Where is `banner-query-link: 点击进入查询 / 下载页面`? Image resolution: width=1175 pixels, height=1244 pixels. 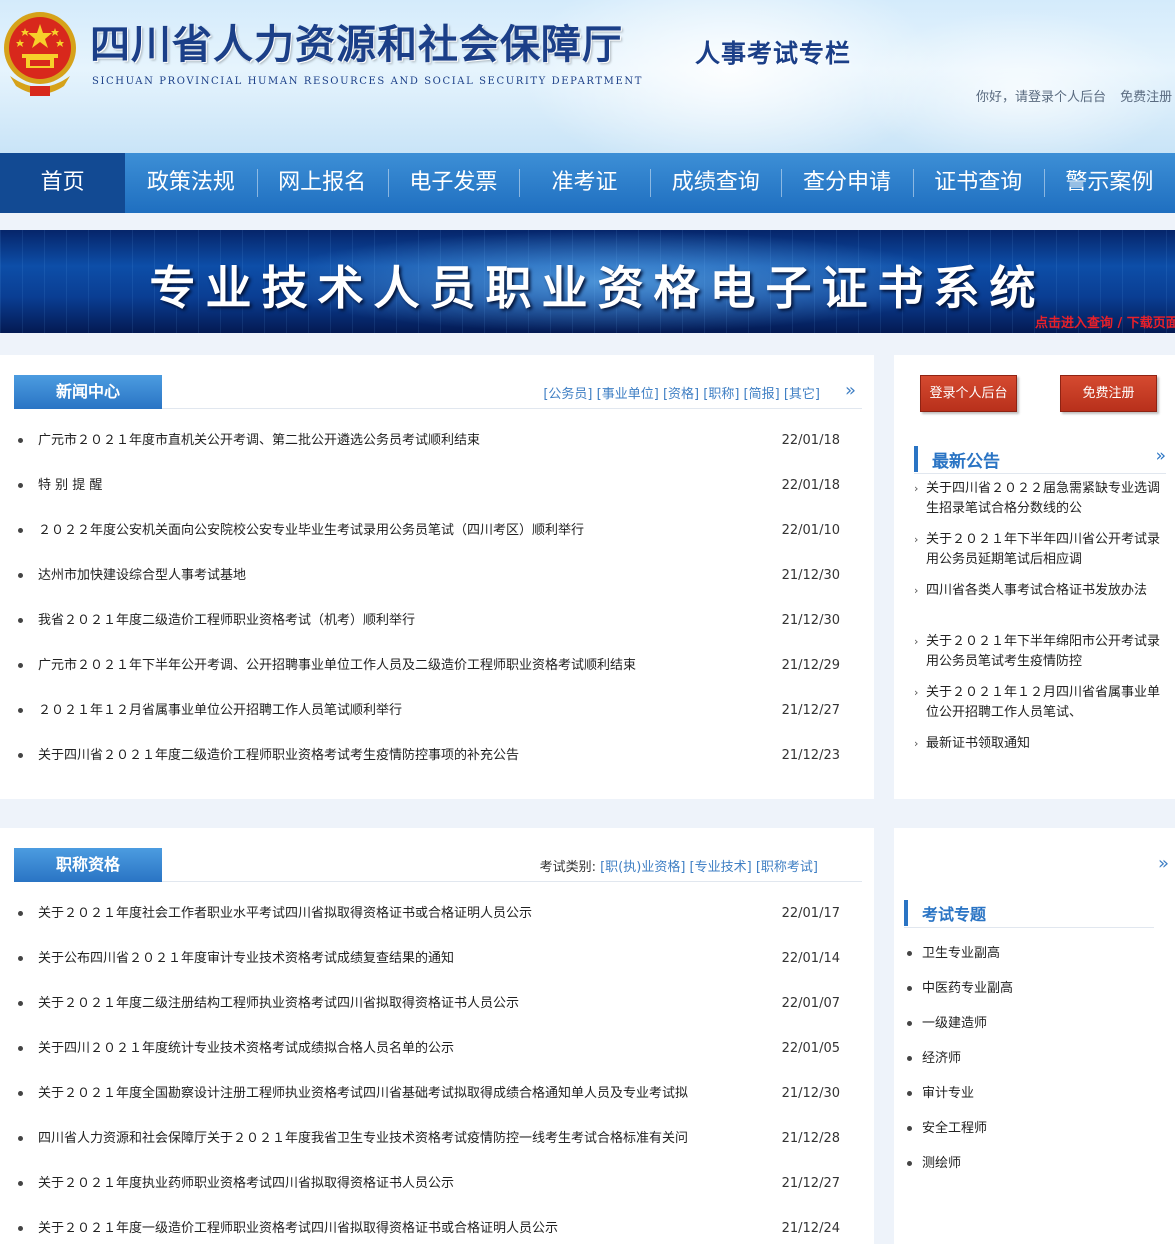
banner-query-link: 点击进入查询 / 下载页面 is located at coordinates (1105, 321).